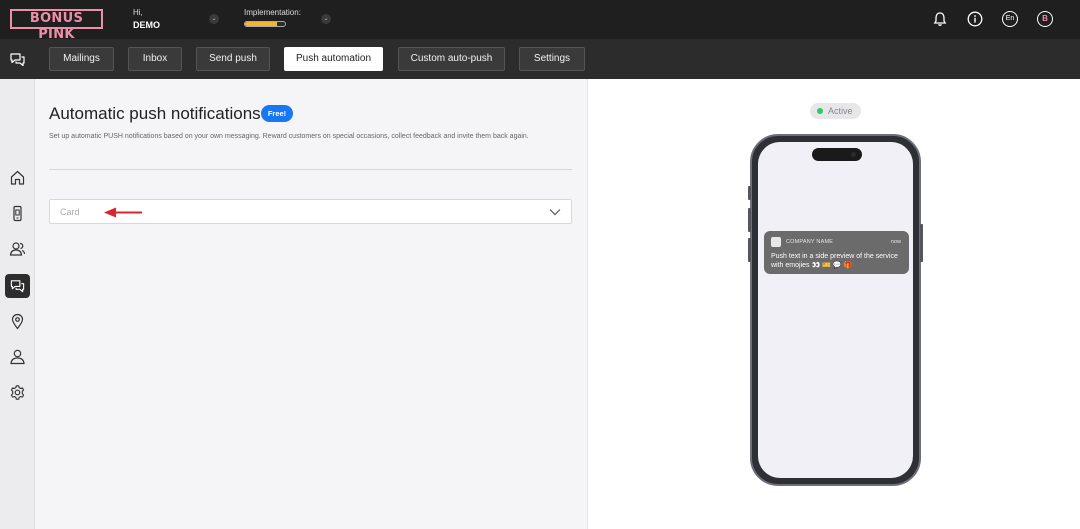  What do you see at coordinates (155, 113) in the screenshot?
I see `page-title: Automatic push notifications` at bounding box center [155, 113].